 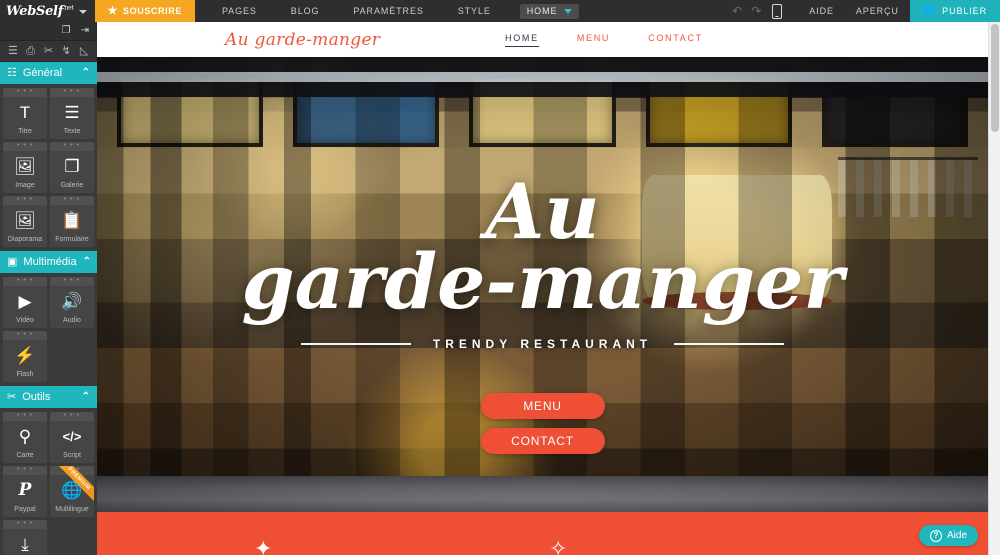 What do you see at coordinates (542, 281) in the screenshot?
I see `hero-title-line-2: garde-manger` at bounding box center [542, 281].